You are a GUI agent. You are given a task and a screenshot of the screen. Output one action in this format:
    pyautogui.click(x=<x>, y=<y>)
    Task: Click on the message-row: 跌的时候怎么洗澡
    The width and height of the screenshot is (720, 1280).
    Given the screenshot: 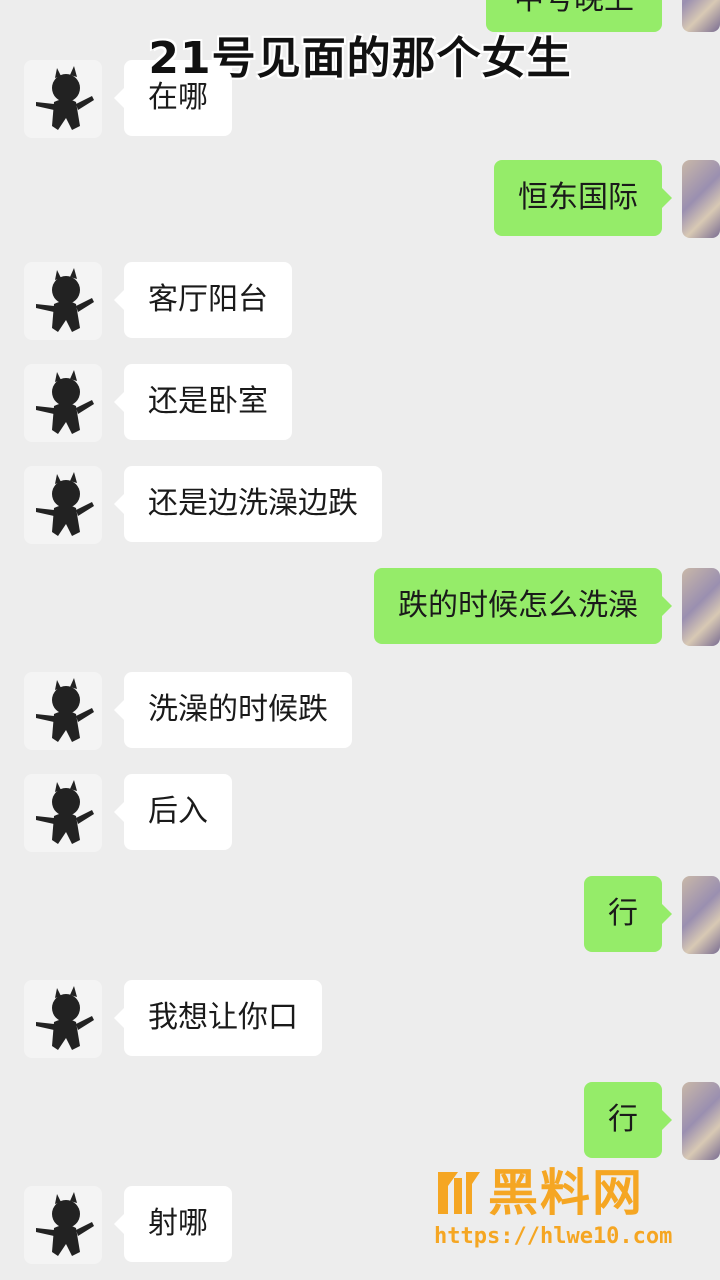 What is the action you would take?
    pyautogui.click(x=360, y=606)
    